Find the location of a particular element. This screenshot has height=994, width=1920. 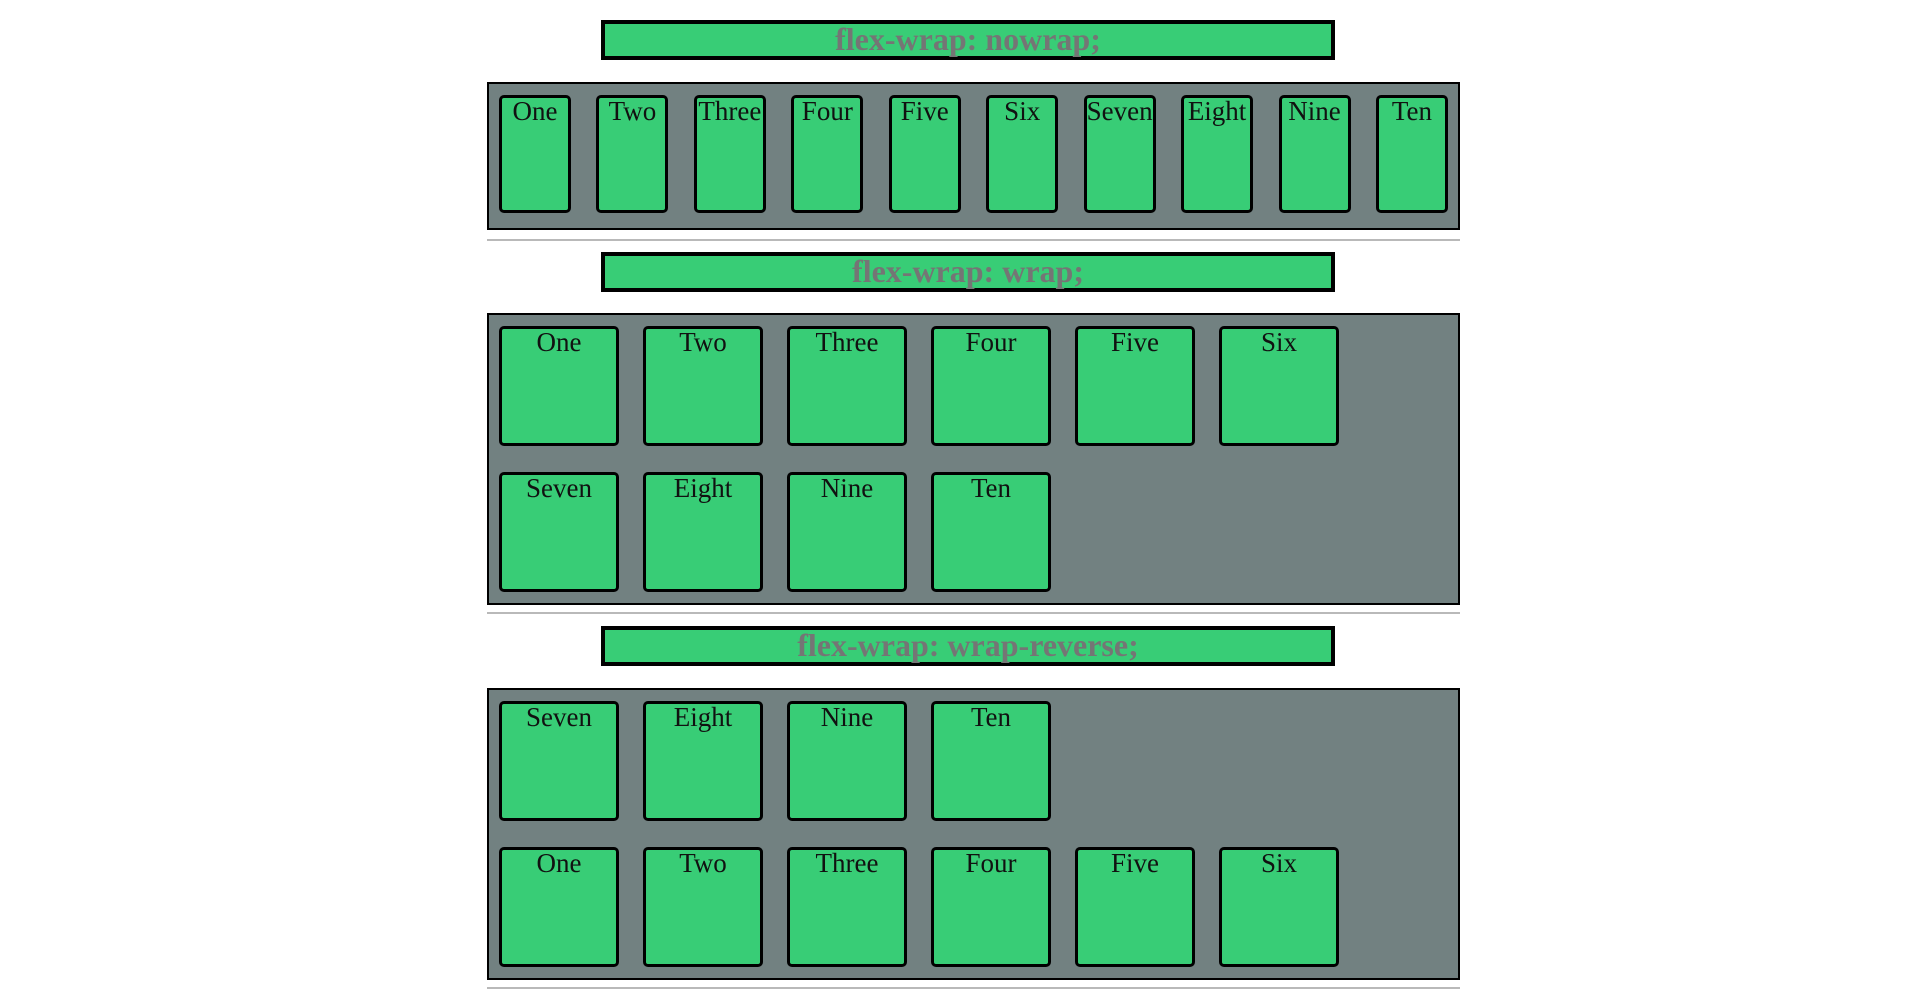

section-title: flex-wrap: nowrap; is located at coordinates (968, 40).